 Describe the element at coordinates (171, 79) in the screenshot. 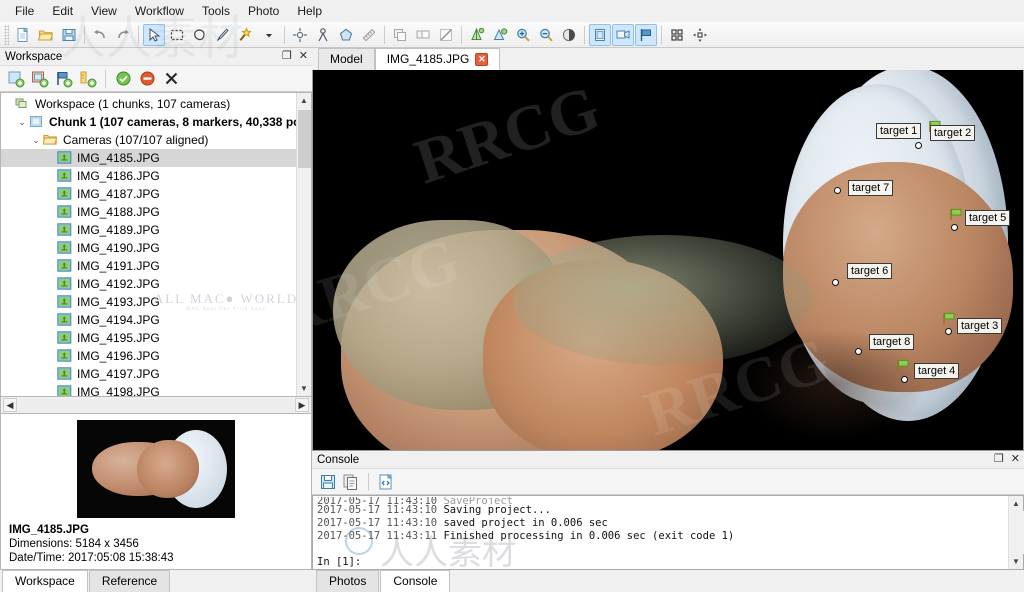

I see `remove-icon` at that location.